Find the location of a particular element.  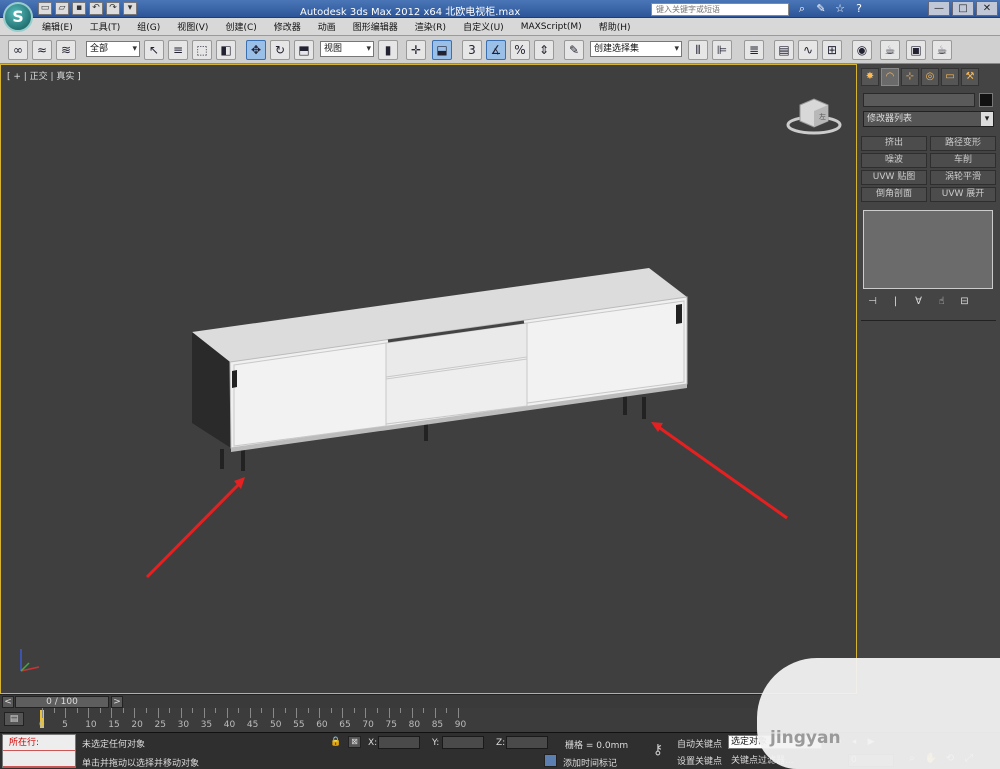

modifier-button: UVW 贴图 is located at coordinates (894, 177).